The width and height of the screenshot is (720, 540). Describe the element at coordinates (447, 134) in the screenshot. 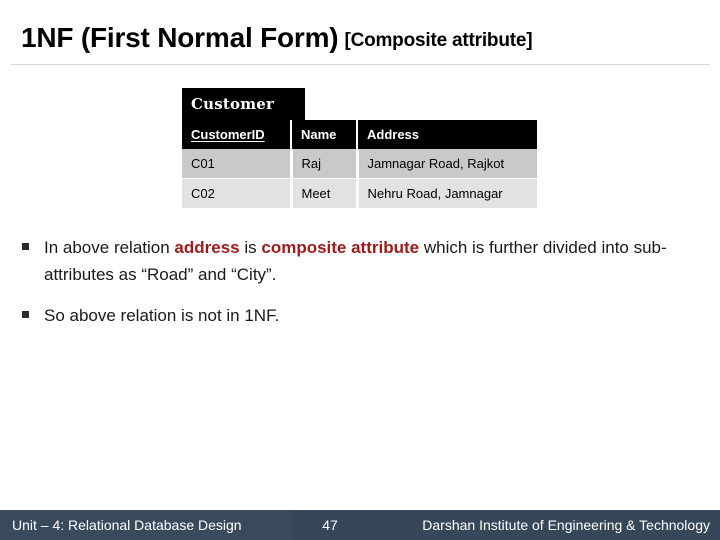

I see `column-header-address: Address` at that location.